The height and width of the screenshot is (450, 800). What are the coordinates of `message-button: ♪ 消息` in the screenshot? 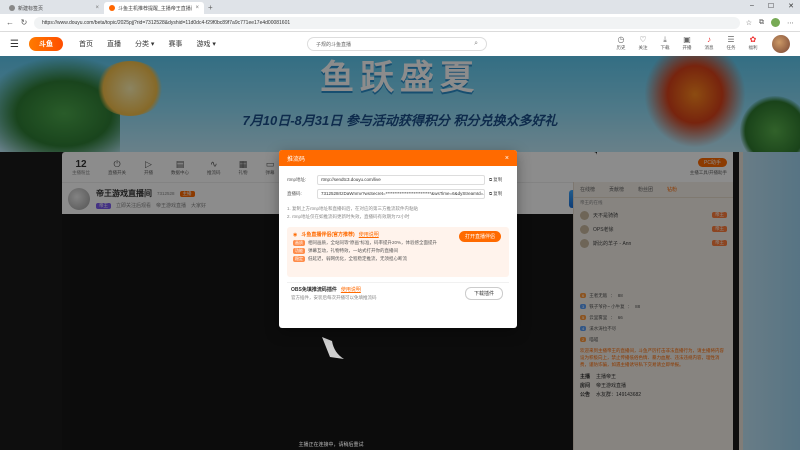 It's located at (709, 43).